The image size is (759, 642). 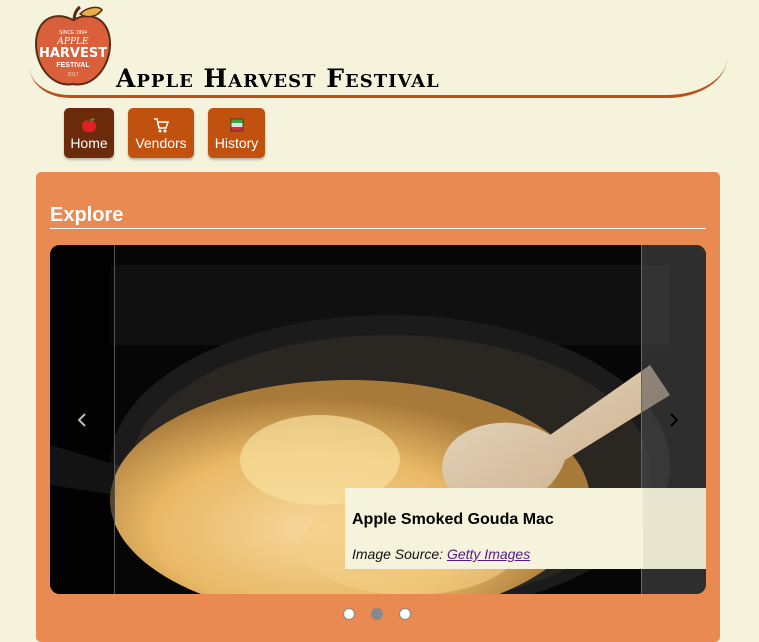 I want to click on slide-title: Apple Smoked Gouda Mac, so click(x=453, y=519).